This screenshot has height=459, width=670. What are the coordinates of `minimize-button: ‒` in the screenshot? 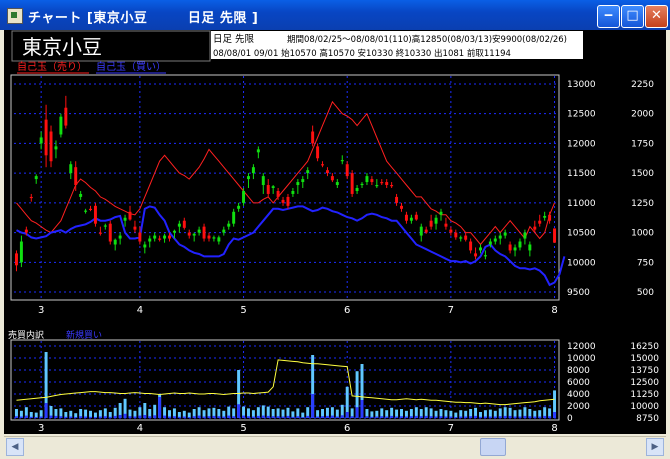 It's located at (608, 16).